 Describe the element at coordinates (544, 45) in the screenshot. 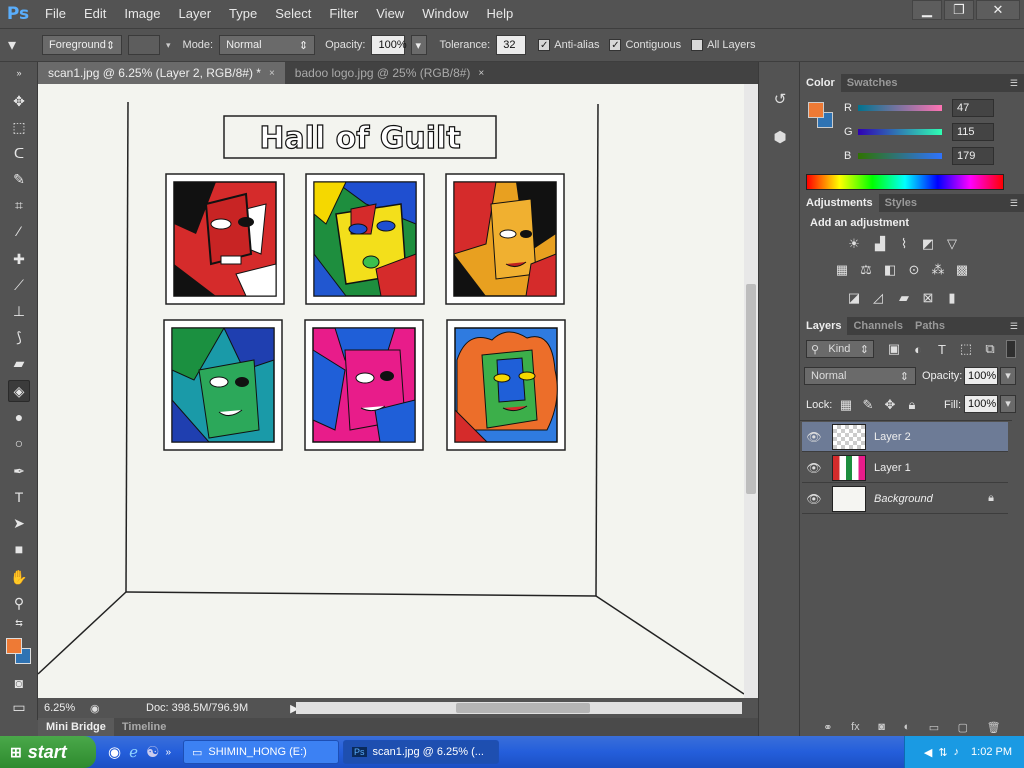

I see `antialias-checkbox: ✓` at that location.